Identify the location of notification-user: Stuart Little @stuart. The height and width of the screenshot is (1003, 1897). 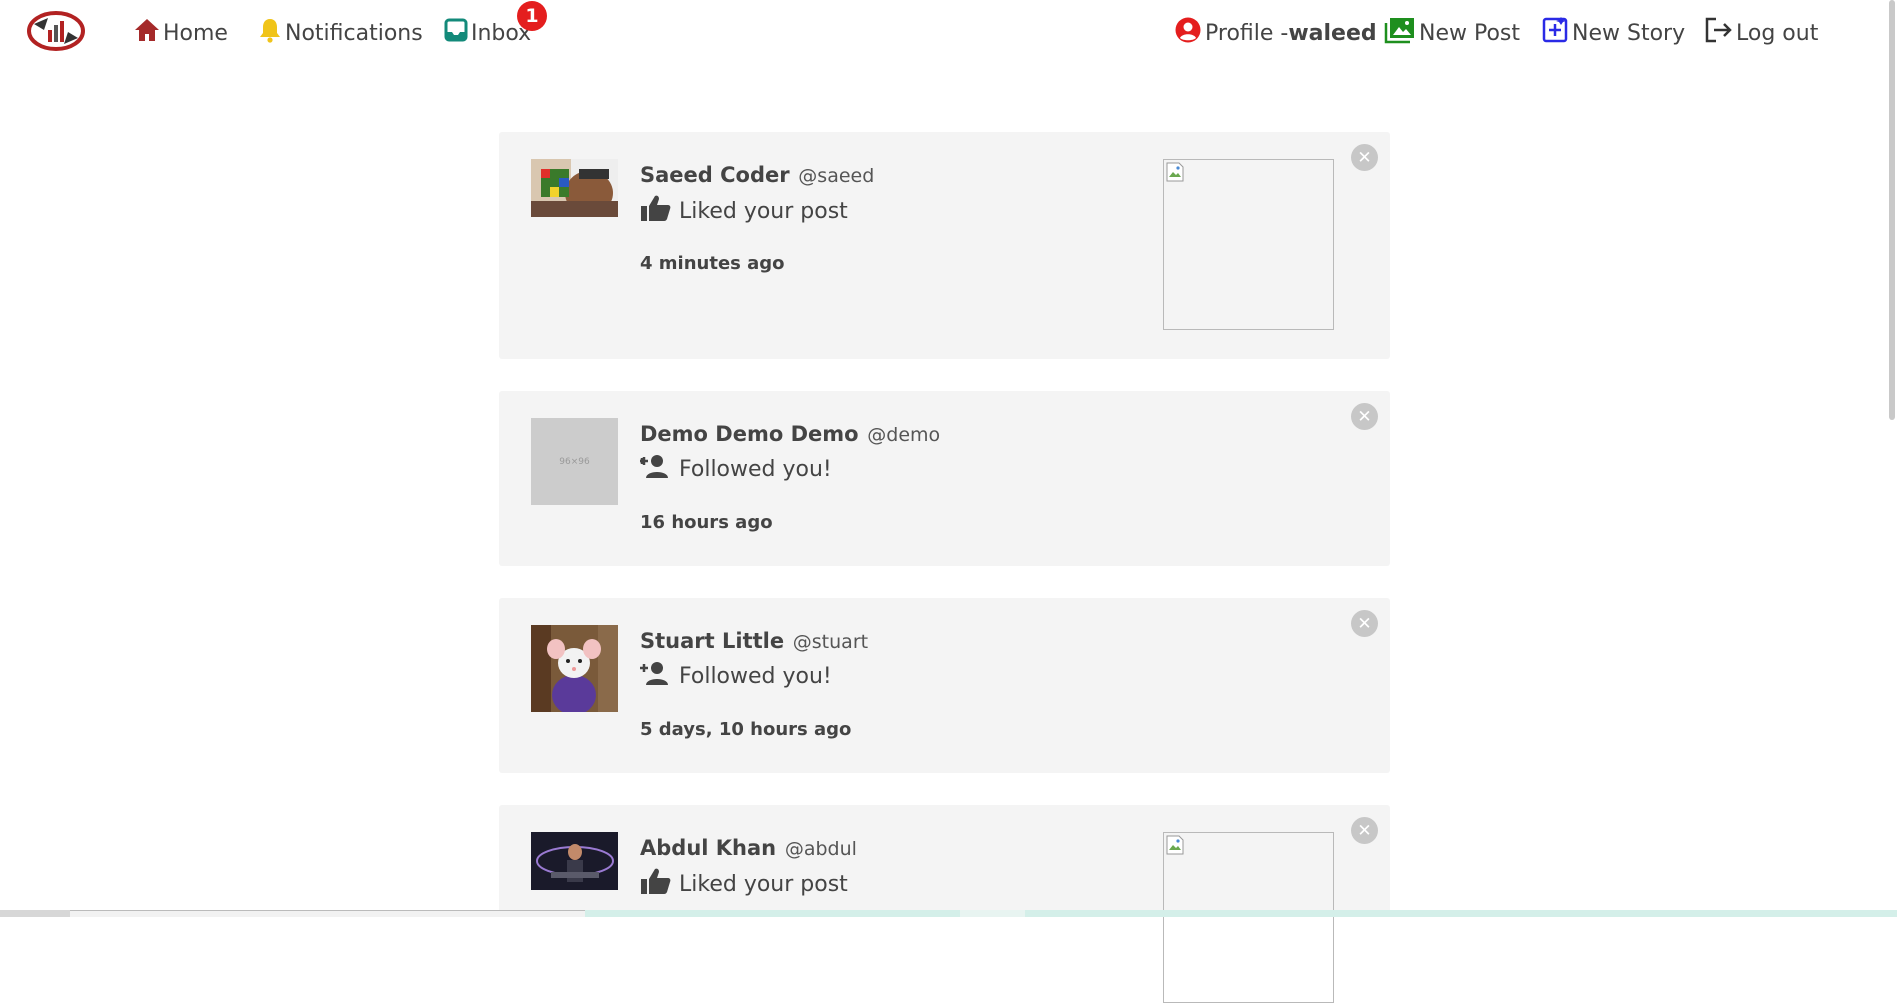
(754, 641).